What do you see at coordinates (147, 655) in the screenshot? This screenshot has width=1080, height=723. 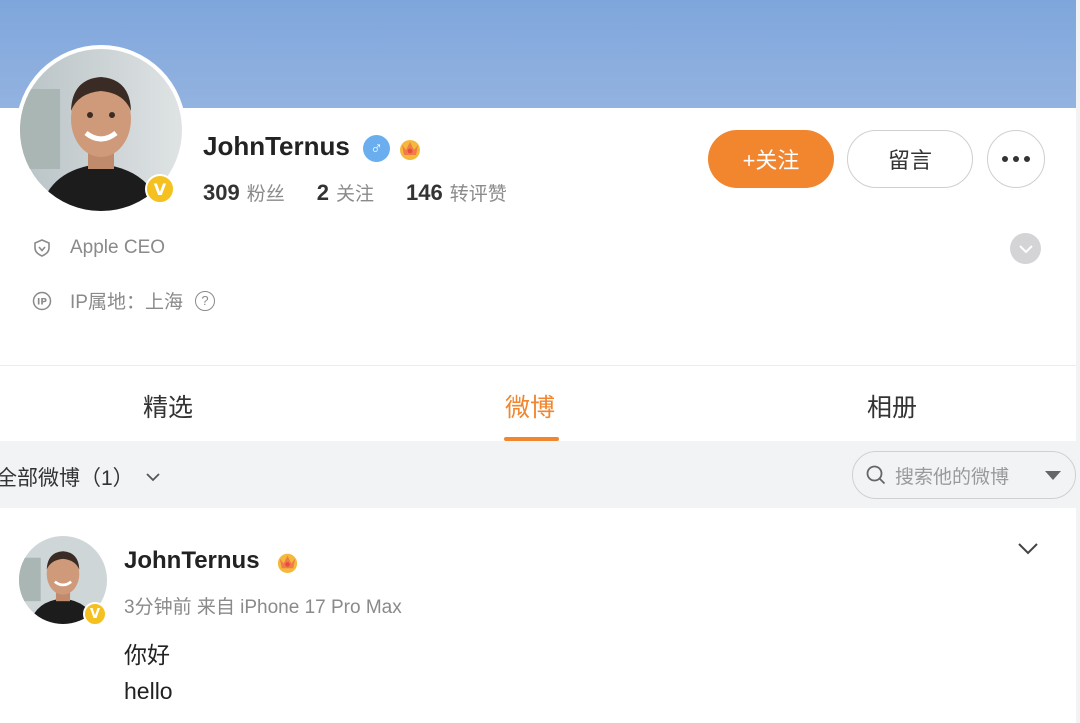 I see `post-text-line: 你好` at bounding box center [147, 655].